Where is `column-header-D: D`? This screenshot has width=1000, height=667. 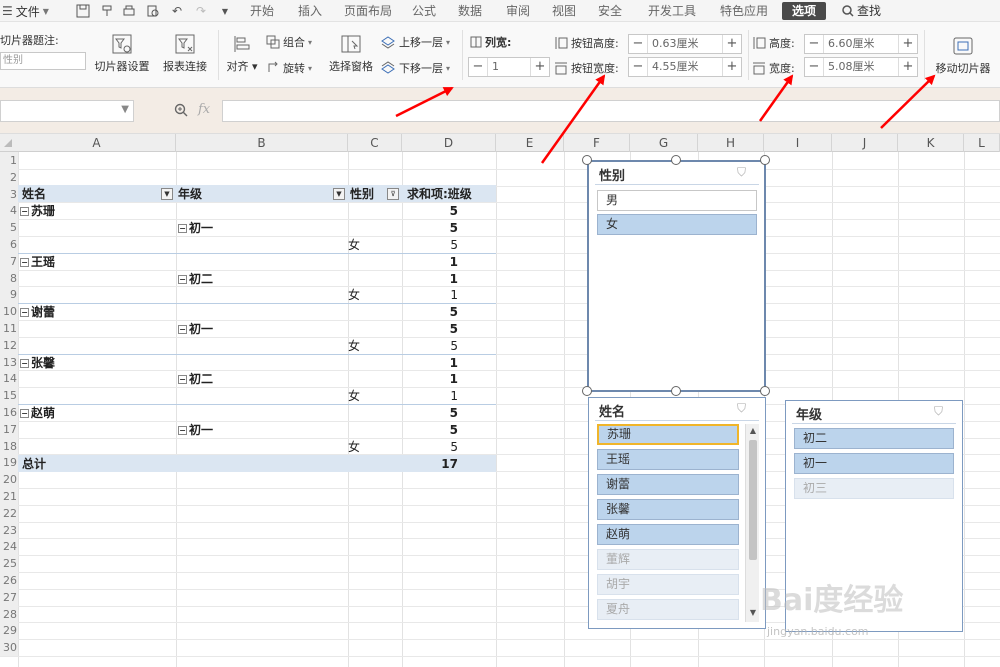
column-header-D: D is located at coordinates (449, 143).